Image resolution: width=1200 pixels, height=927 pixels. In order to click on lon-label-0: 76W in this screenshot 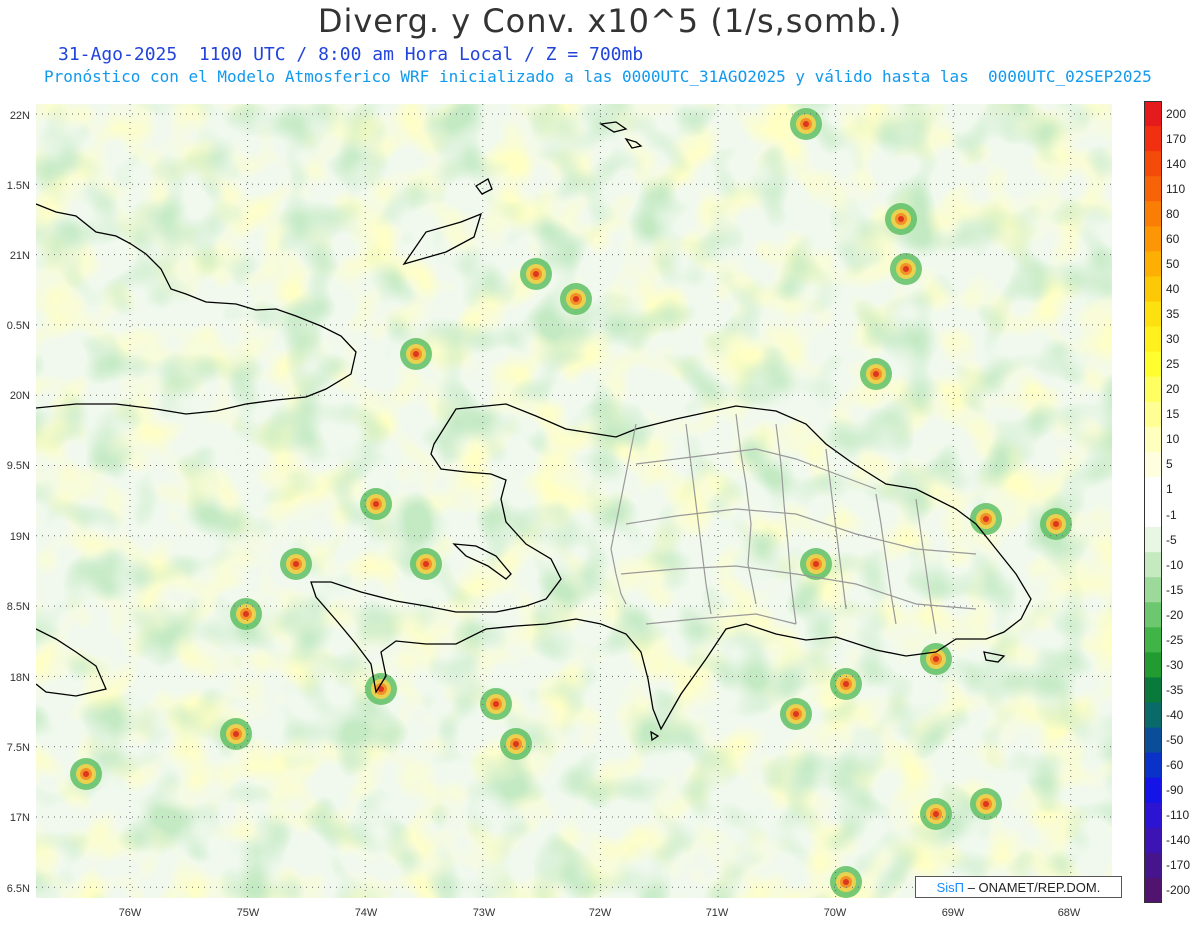, I will do `click(130, 913)`.